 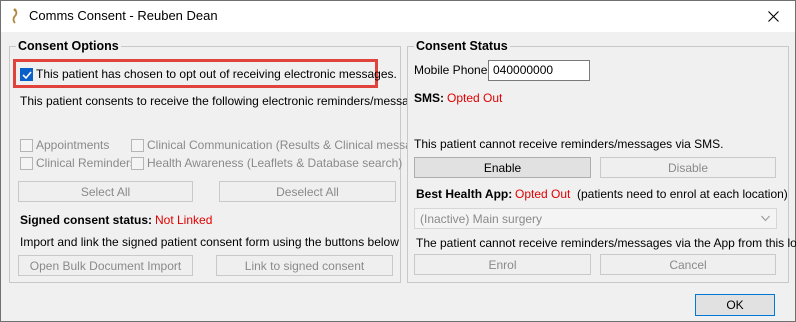 I want to click on cancel-app-button: Cancel, so click(x=688, y=264).